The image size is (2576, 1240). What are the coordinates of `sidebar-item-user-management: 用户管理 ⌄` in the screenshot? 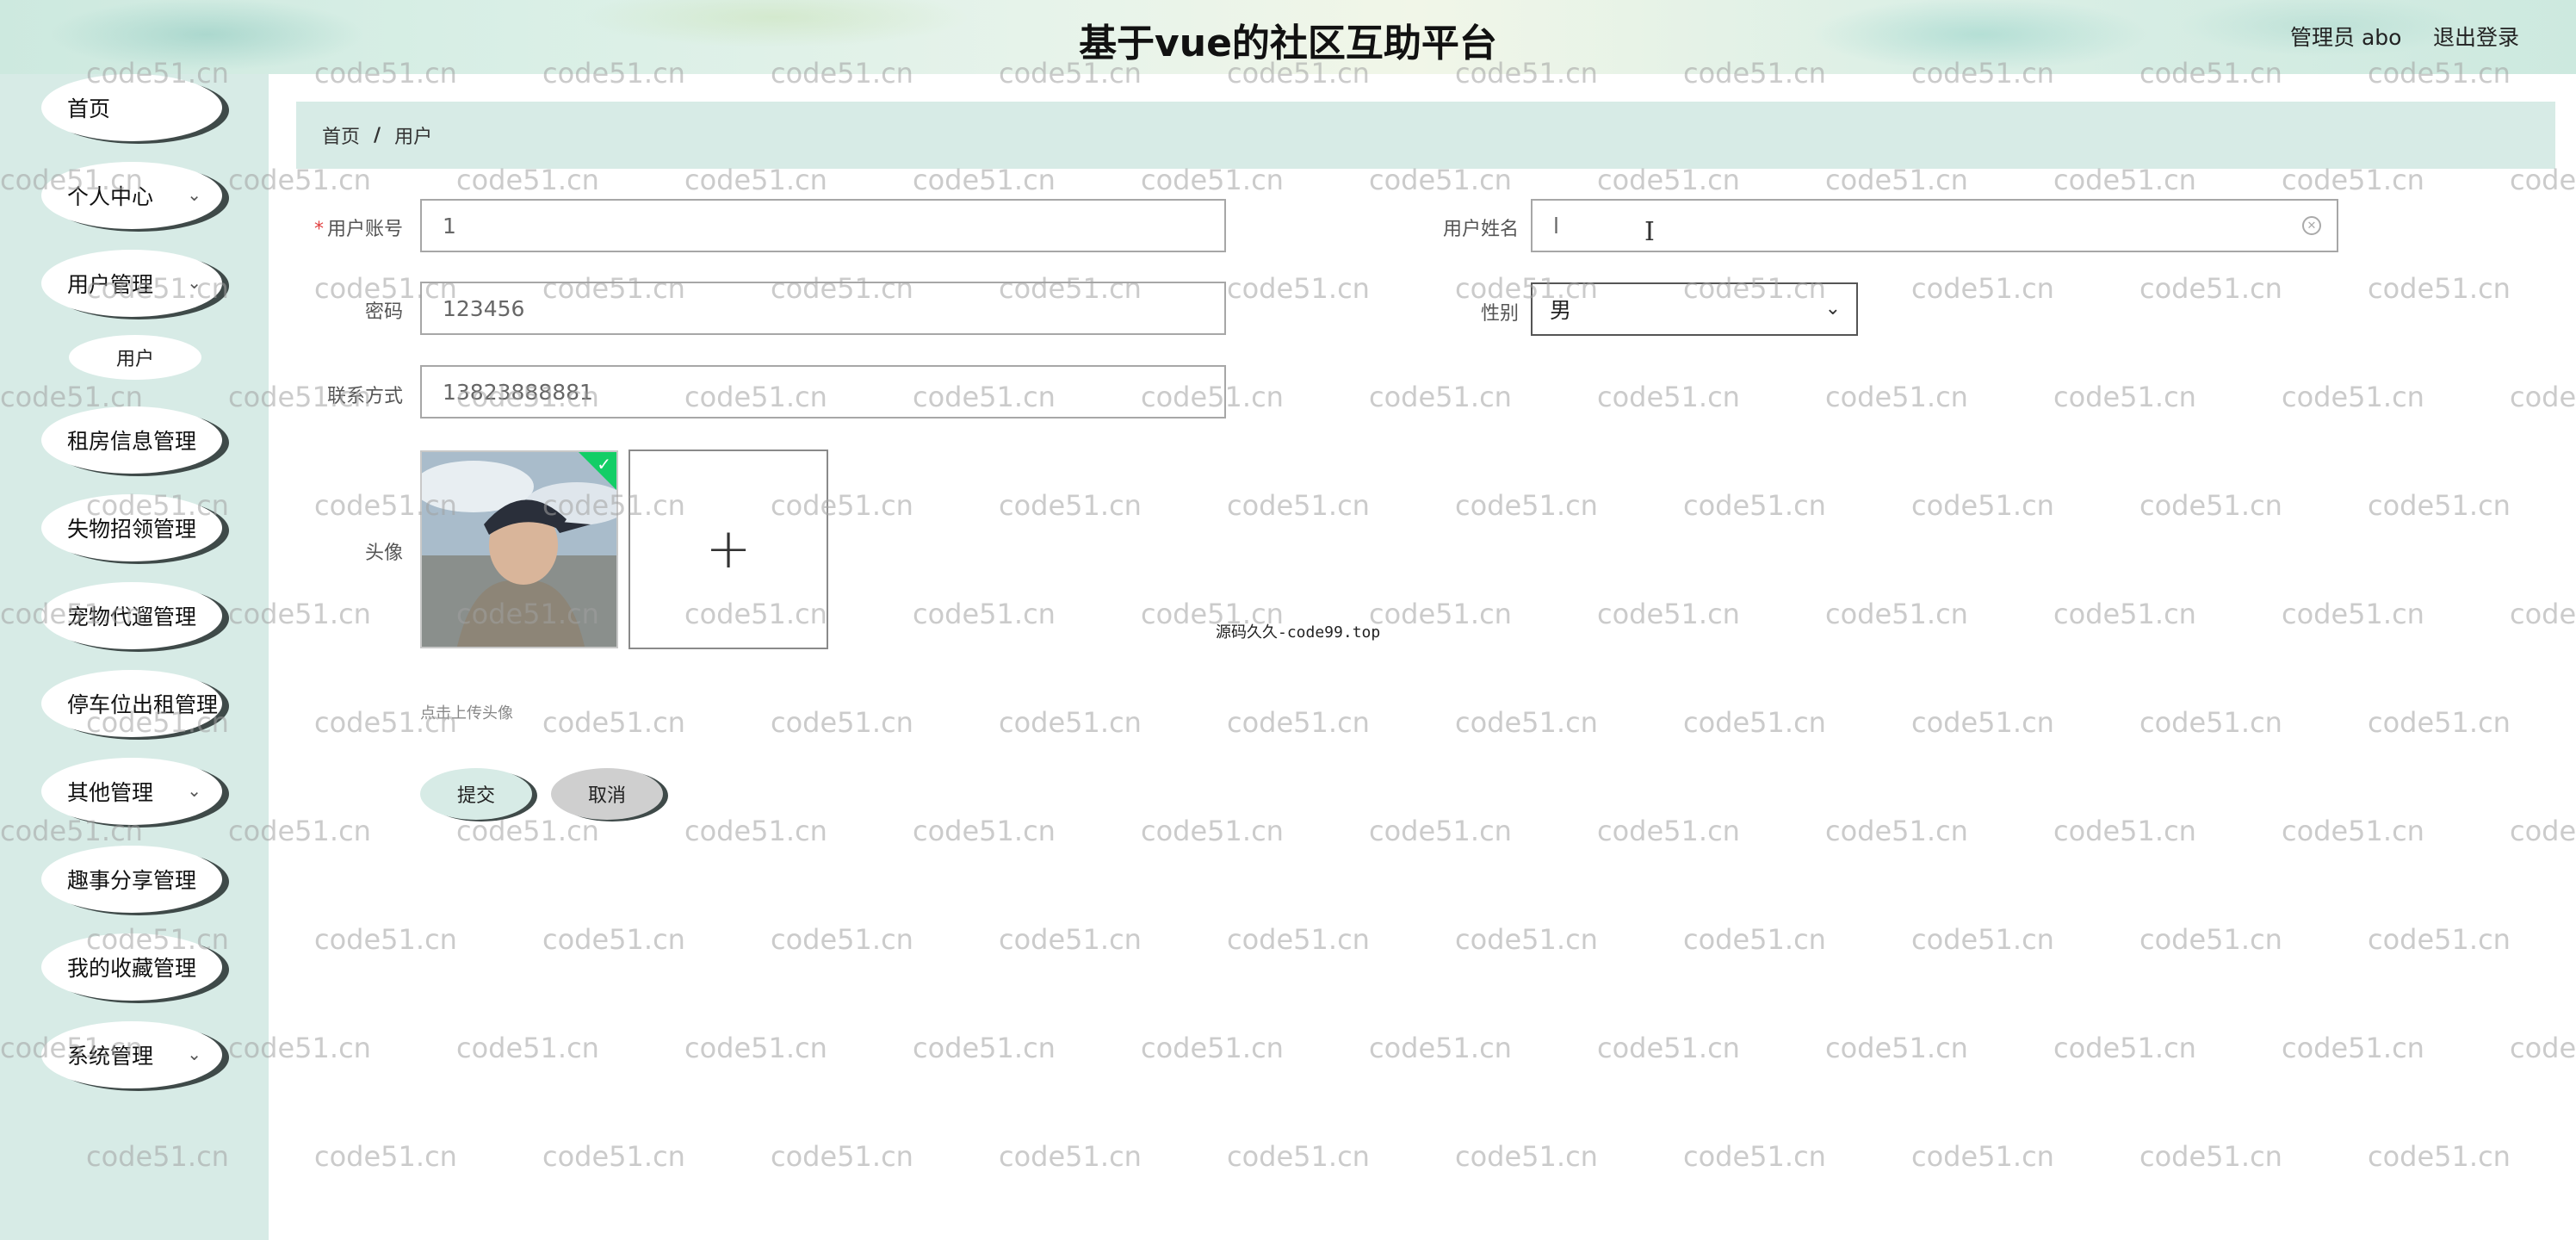 It's located at (131, 284).